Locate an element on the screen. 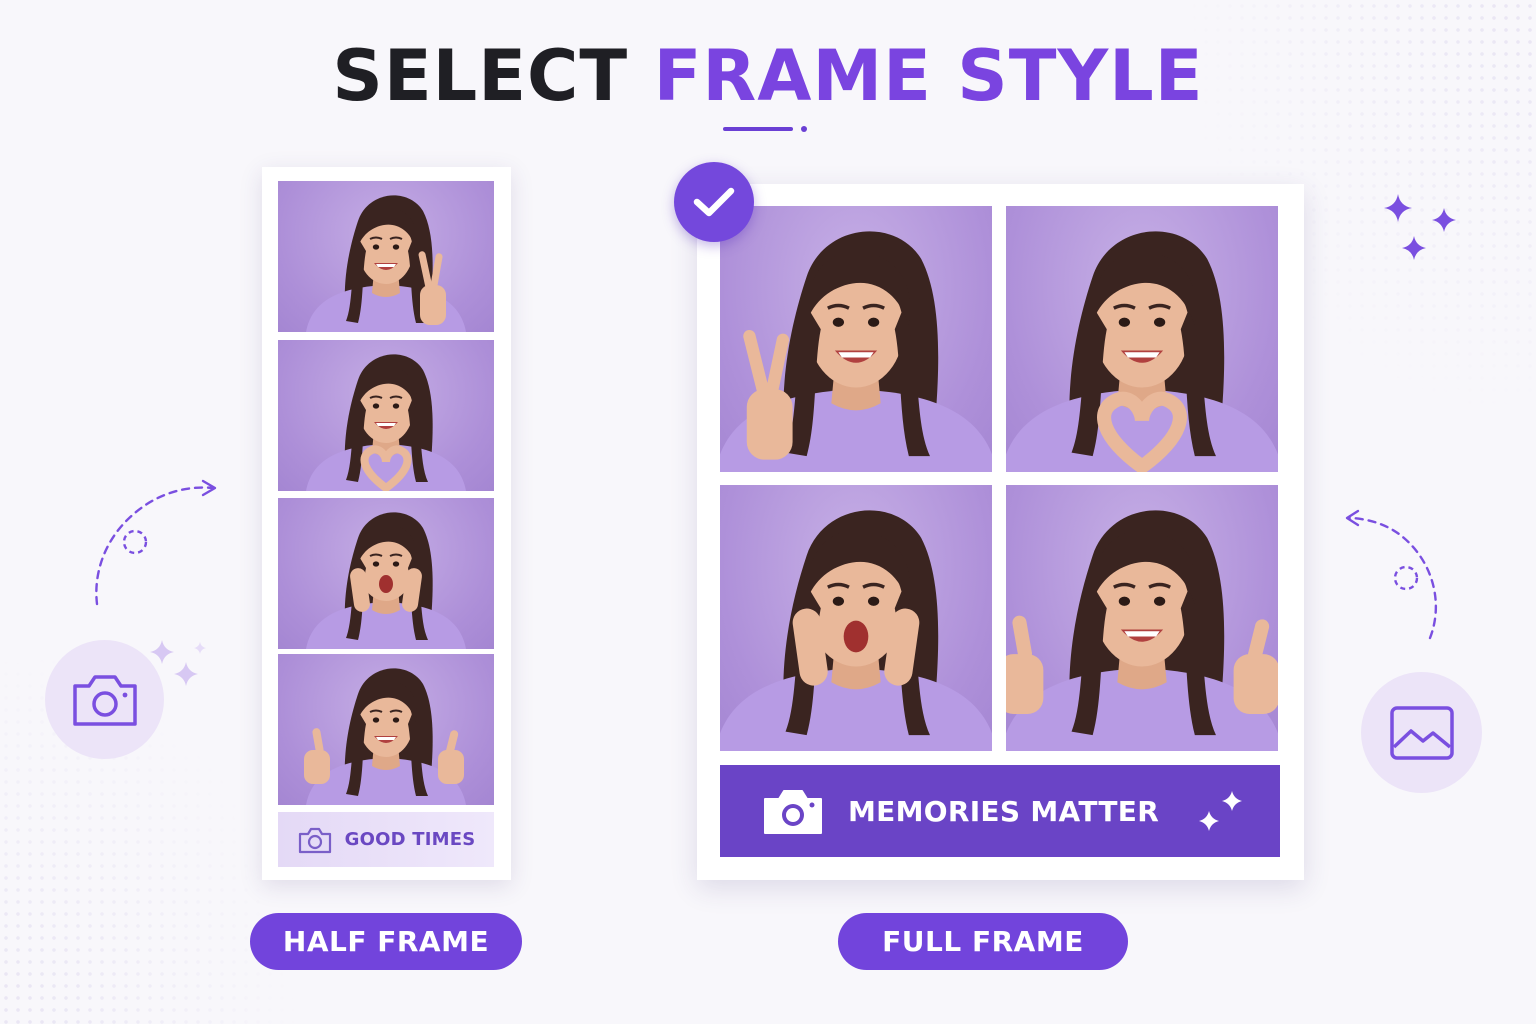 The image size is (1536, 1024). title-part-2: FRAME STYLE is located at coordinates (928, 76).